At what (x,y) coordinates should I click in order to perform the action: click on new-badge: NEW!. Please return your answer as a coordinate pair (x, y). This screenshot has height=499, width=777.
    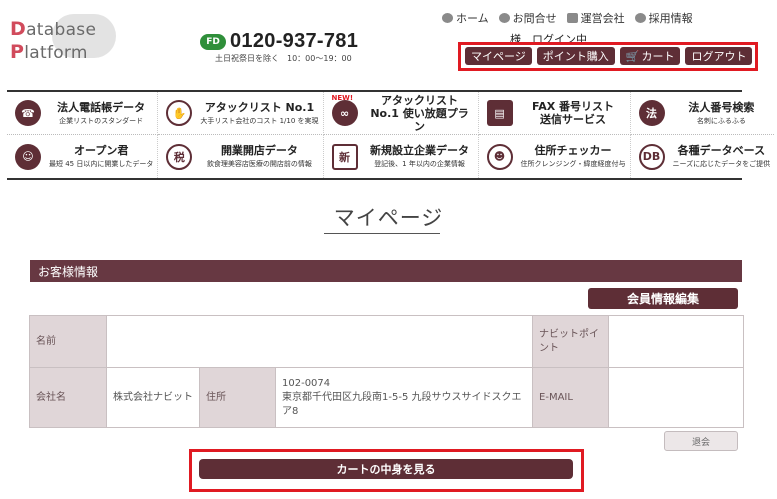
    Looking at the image, I should click on (342, 98).